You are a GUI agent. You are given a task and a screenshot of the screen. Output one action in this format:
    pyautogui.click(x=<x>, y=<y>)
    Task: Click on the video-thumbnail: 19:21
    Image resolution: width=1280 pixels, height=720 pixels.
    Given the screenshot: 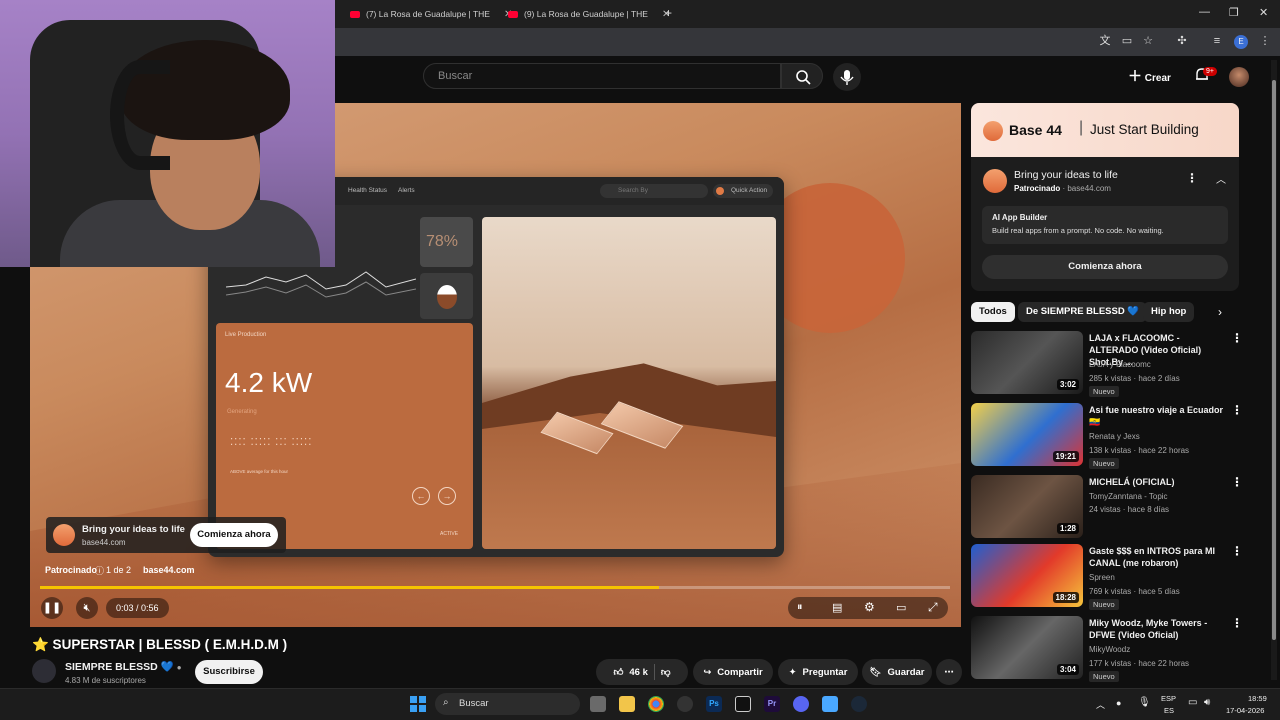 What is the action you would take?
    pyautogui.click(x=1027, y=434)
    